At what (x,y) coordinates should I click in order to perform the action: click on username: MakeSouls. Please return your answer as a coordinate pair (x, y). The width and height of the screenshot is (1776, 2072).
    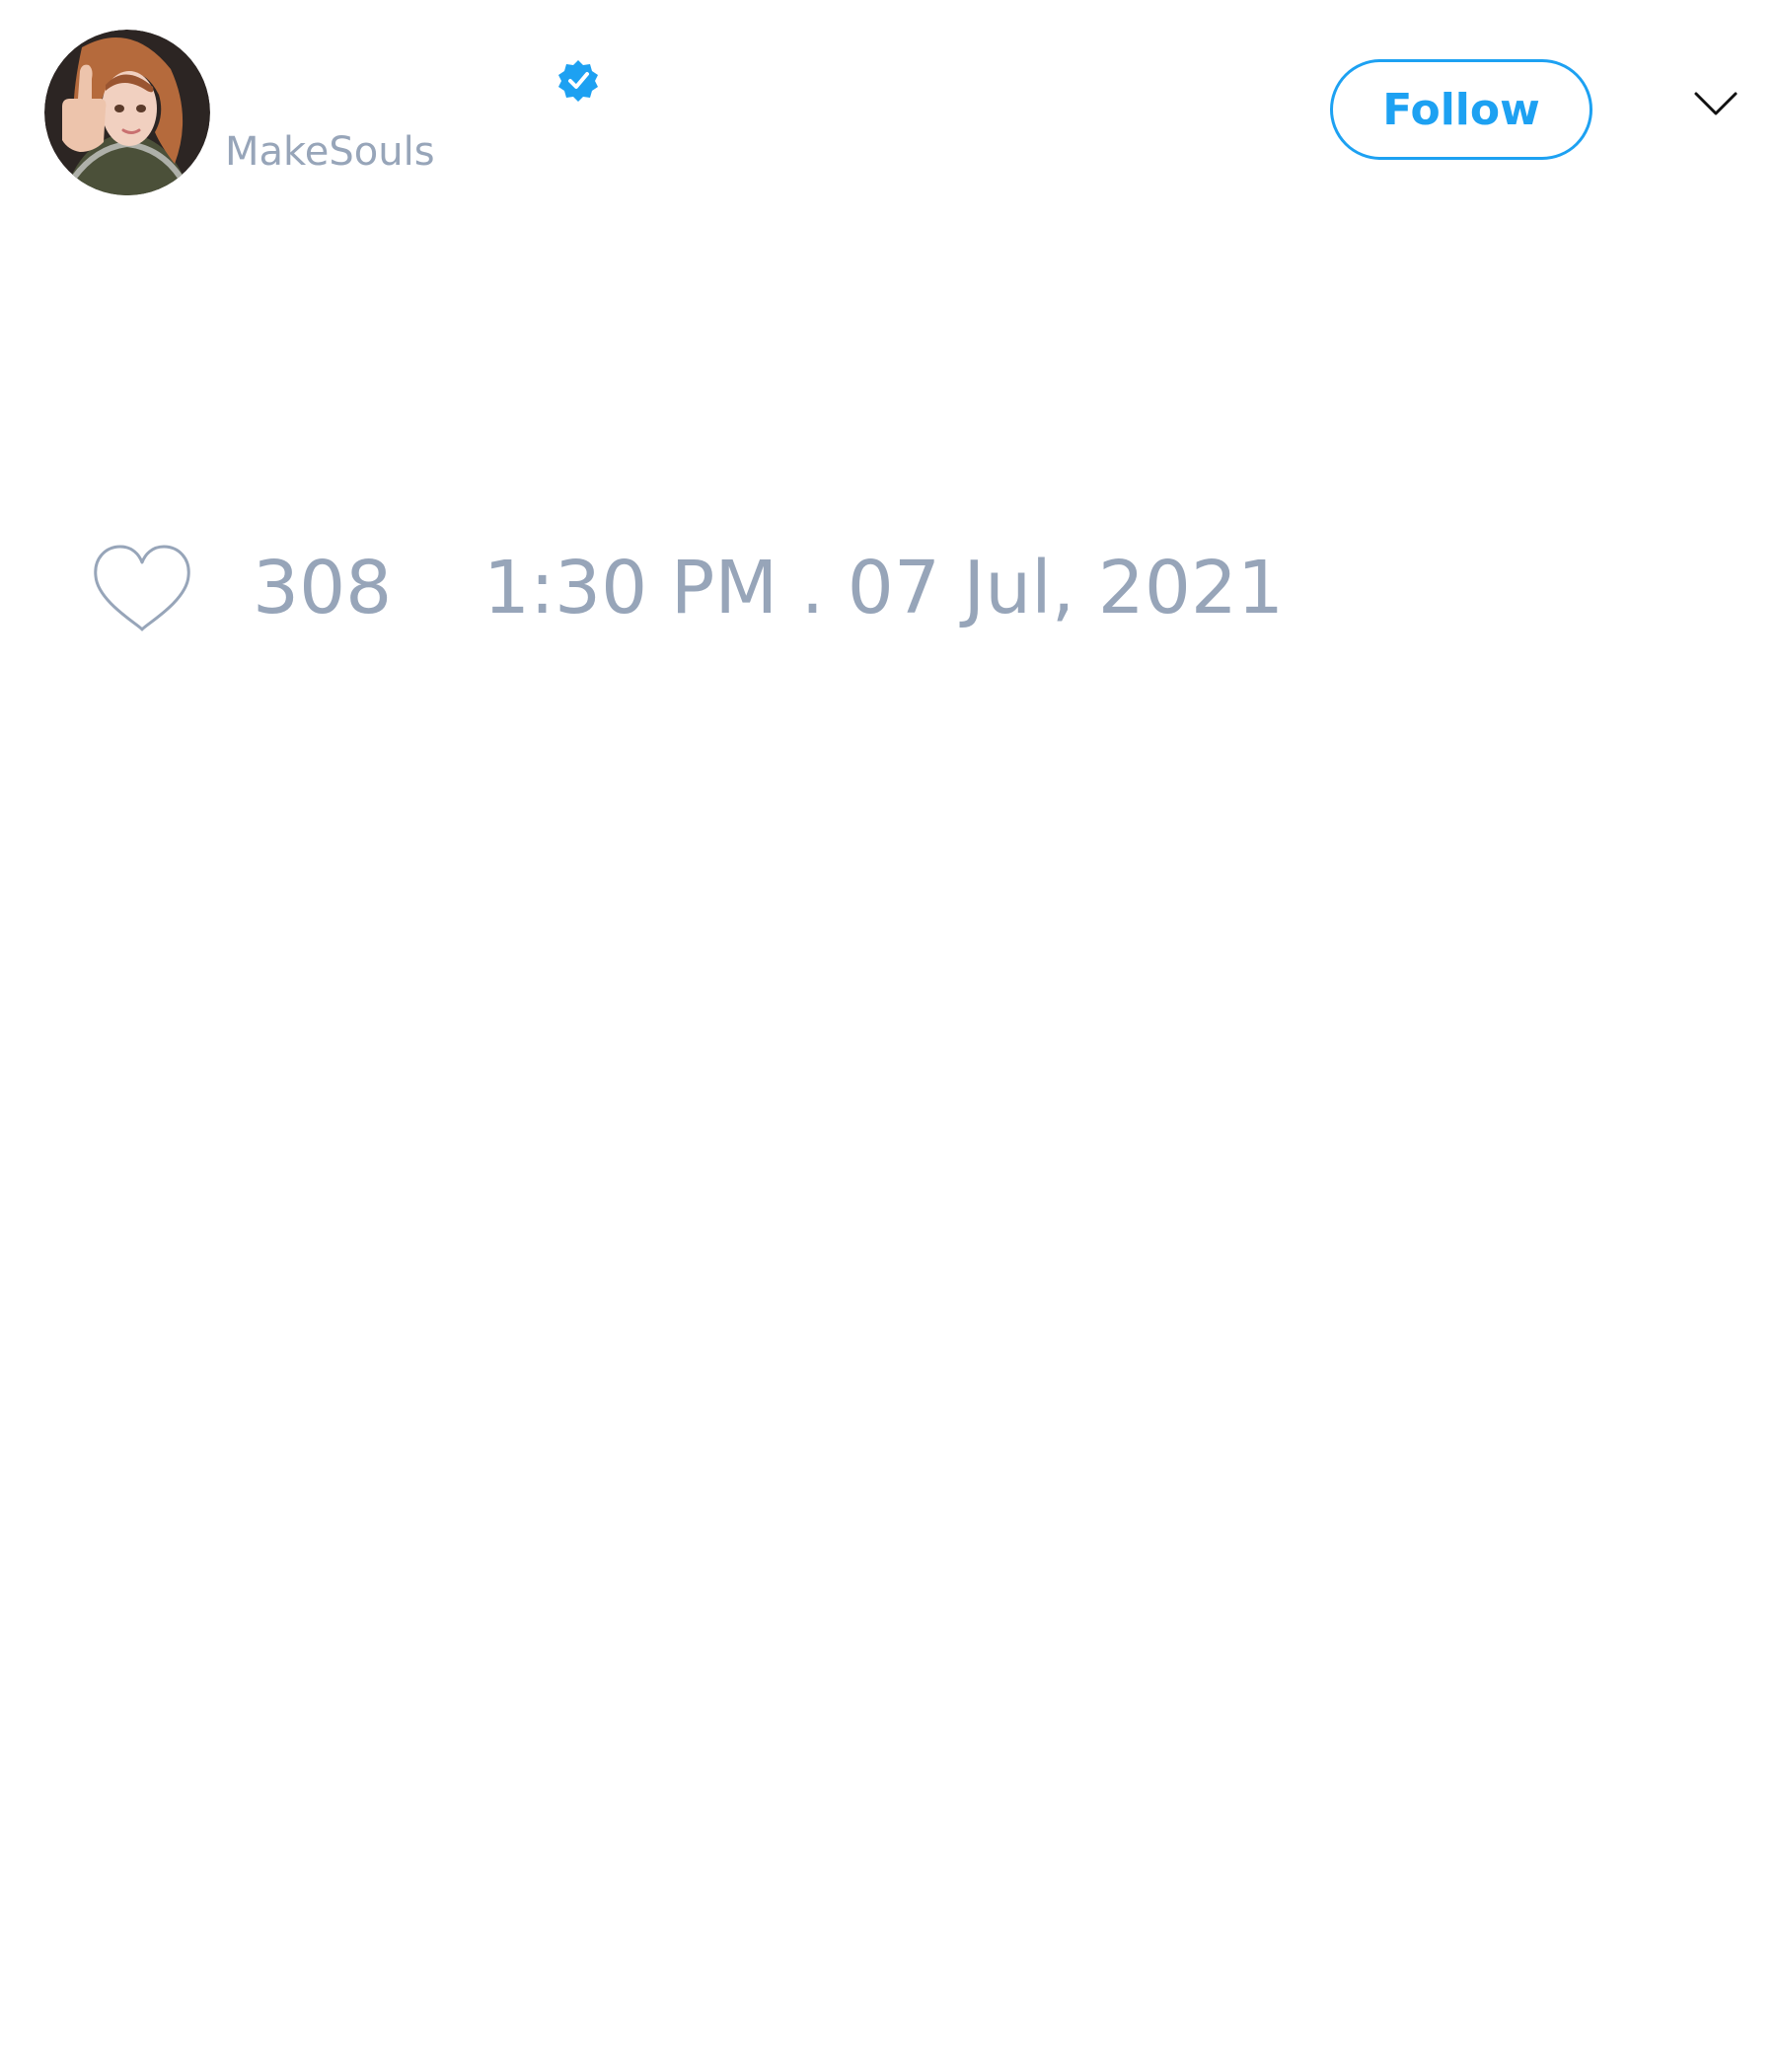
    Looking at the image, I should click on (330, 152).